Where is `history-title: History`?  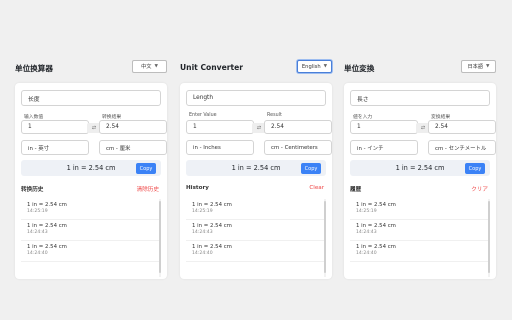
history-title: History is located at coordinates (197, 188).